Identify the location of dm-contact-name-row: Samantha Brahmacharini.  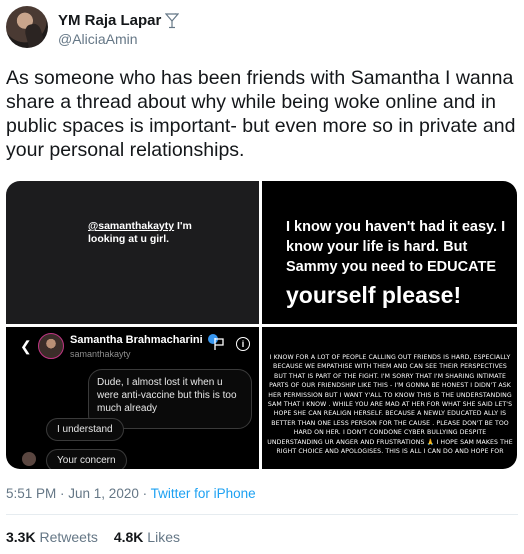
(144, 340).